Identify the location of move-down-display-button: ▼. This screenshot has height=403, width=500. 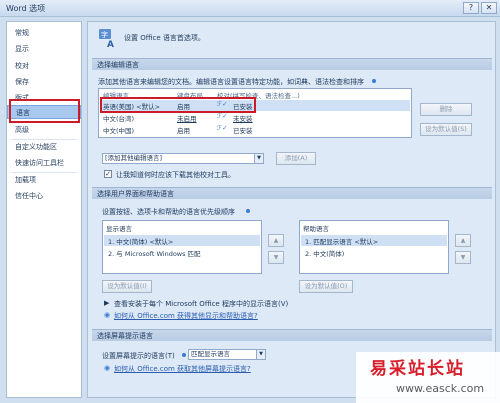
(276, 257).